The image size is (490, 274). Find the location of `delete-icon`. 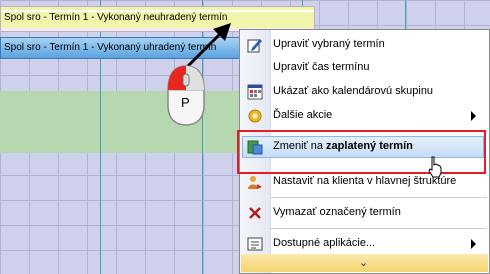

delete-icon is located at coordinates (255, 213).